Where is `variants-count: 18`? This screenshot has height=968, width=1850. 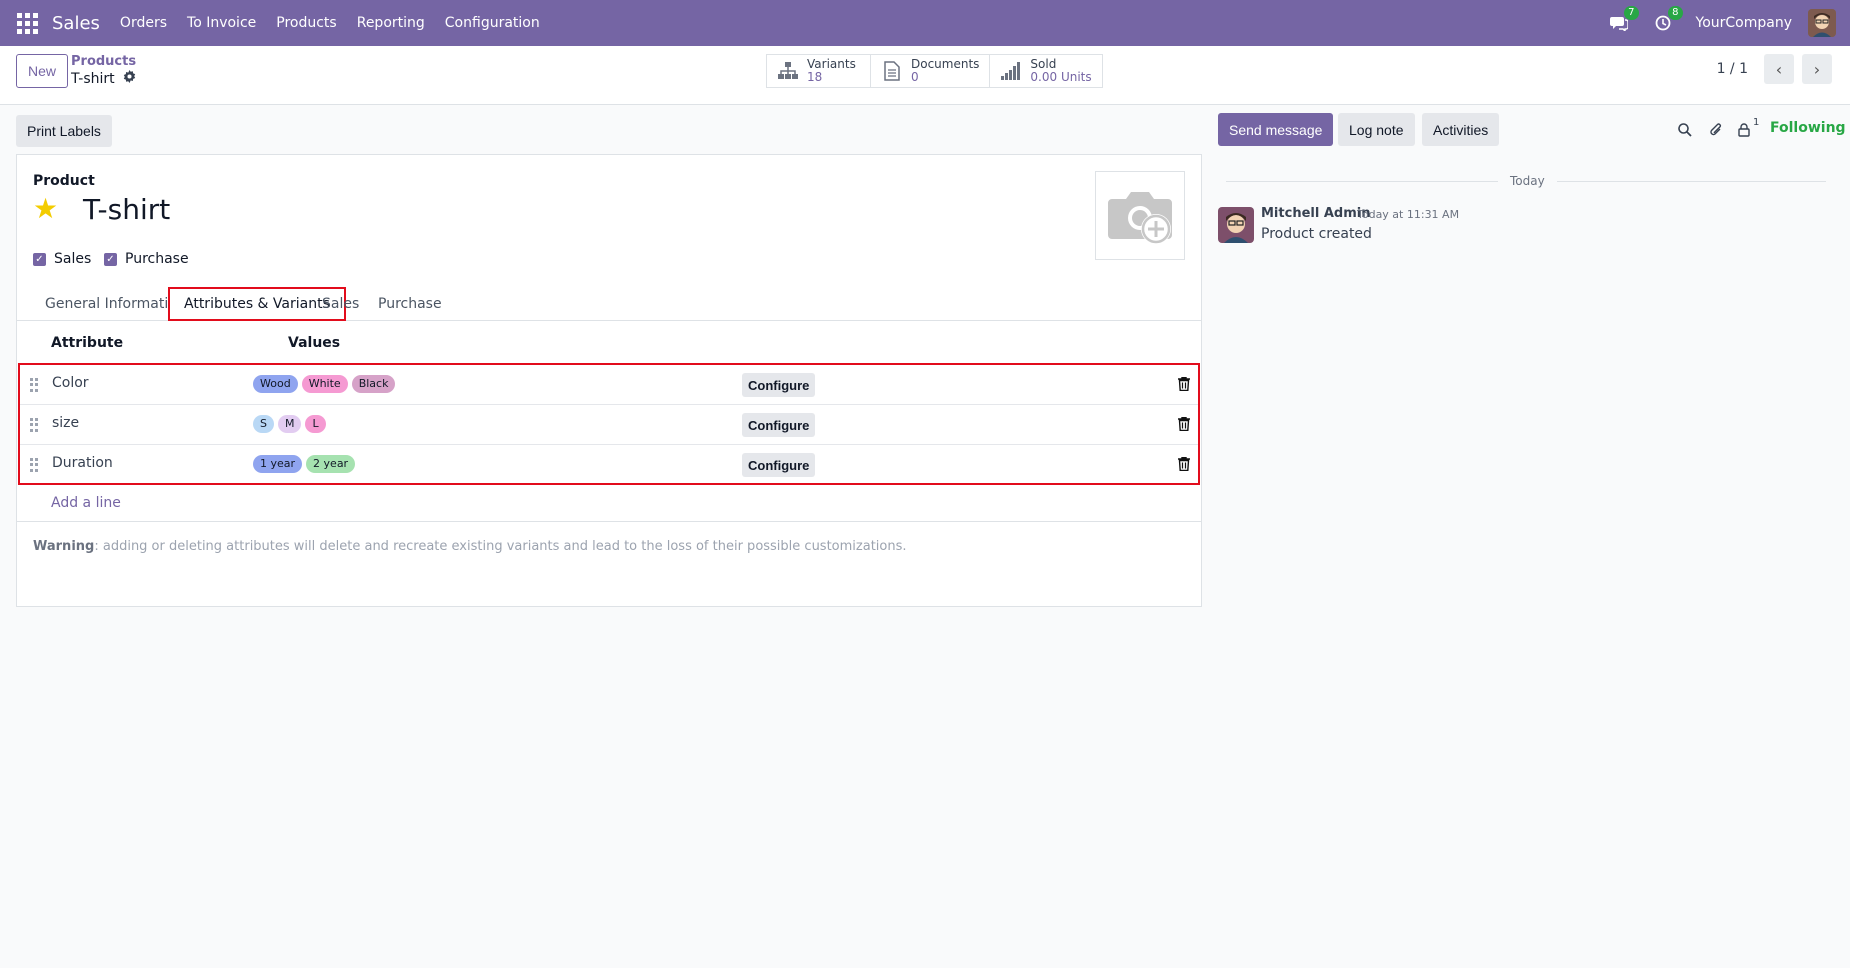
variants-count: 18 is located at coordinates (815, 77).